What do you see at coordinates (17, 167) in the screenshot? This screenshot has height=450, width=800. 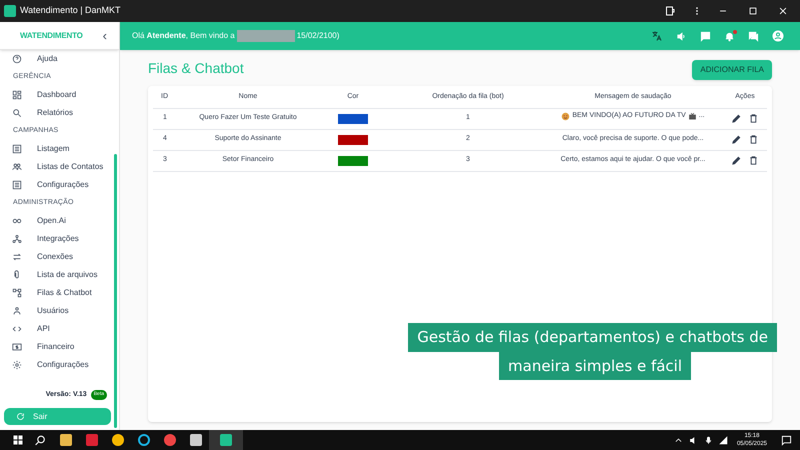 I see `people-icon` at bounding box center [17, 167].